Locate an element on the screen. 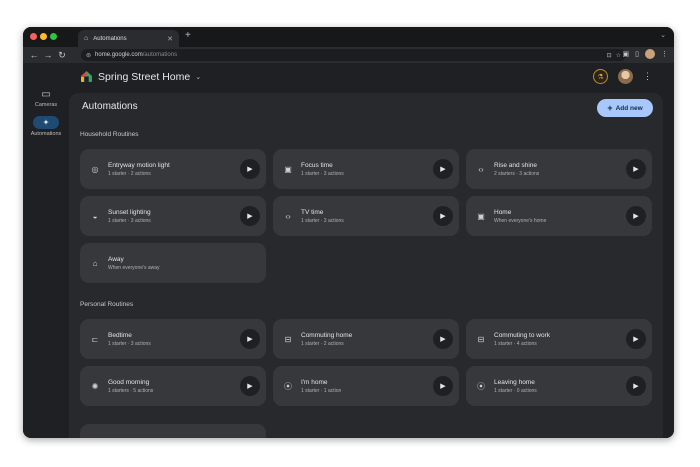 The image size is (700, 467). routine-card: ⊟ Commuting home 1 starter · 2 actions ▶ is located at coordinates (366, 339).